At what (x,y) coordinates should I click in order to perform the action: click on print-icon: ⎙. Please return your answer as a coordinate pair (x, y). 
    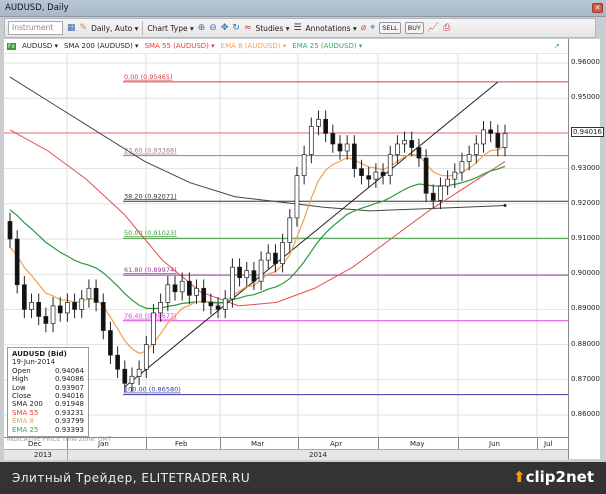
    Looking at the image, I should click on (446, 28).